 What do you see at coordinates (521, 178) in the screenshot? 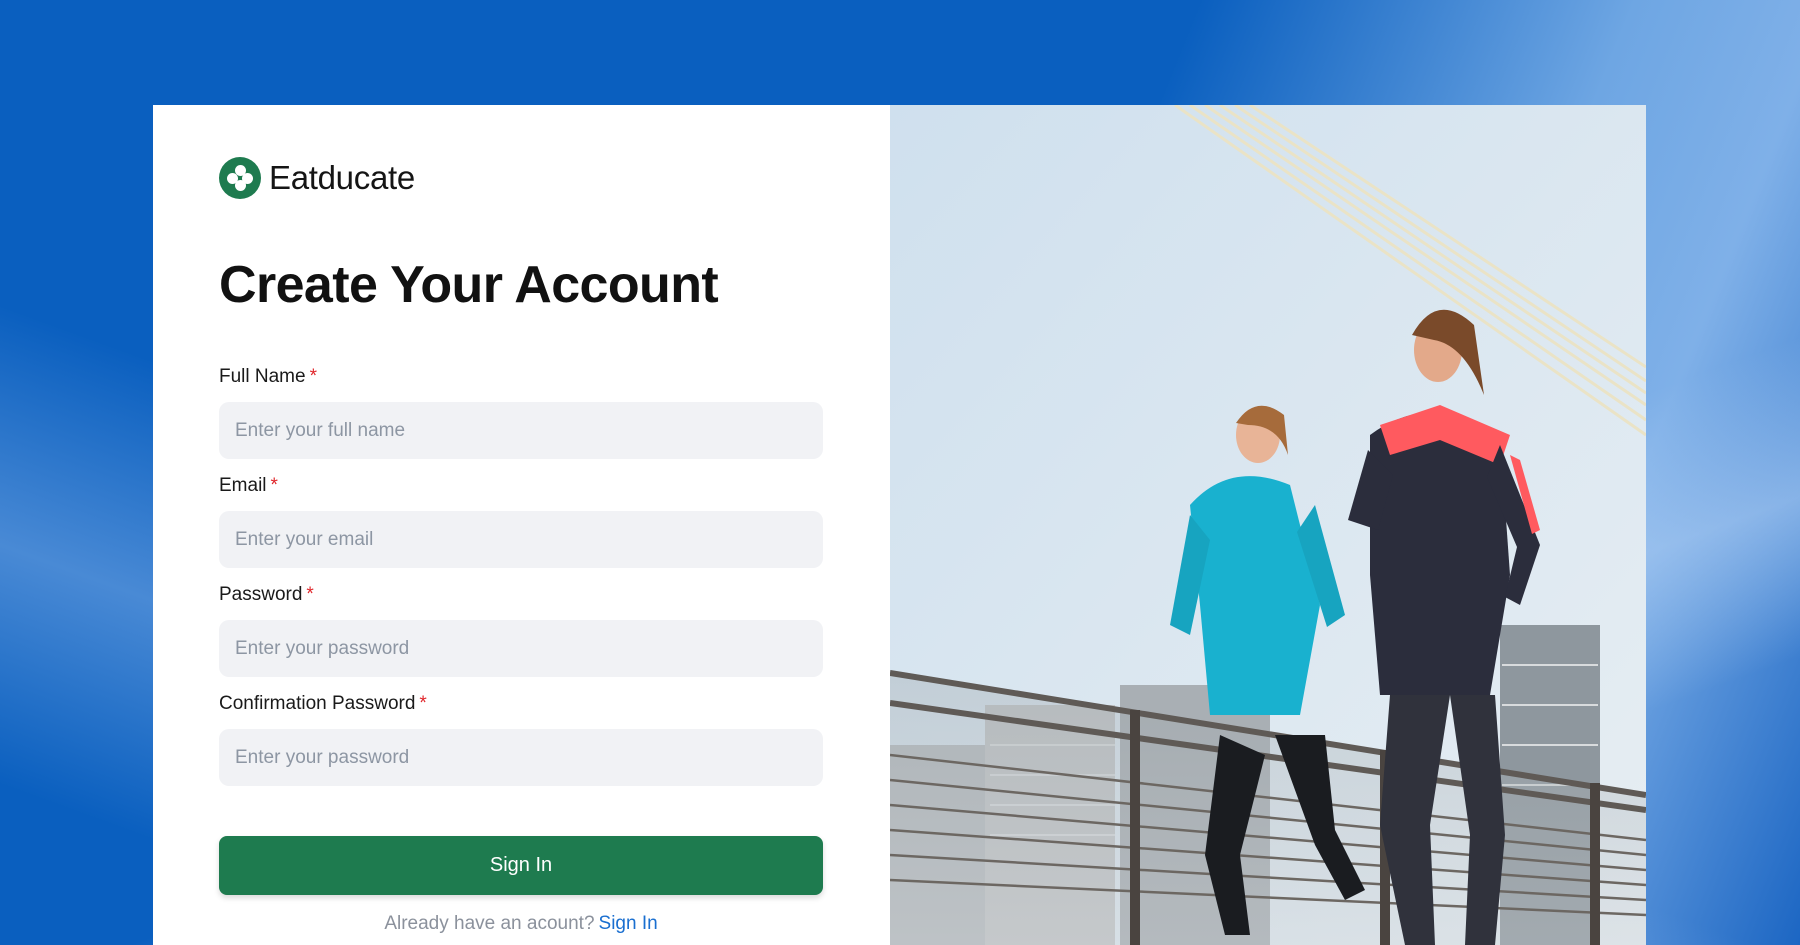
I see `brand: Eatducate` at bounding box center [521, 178].